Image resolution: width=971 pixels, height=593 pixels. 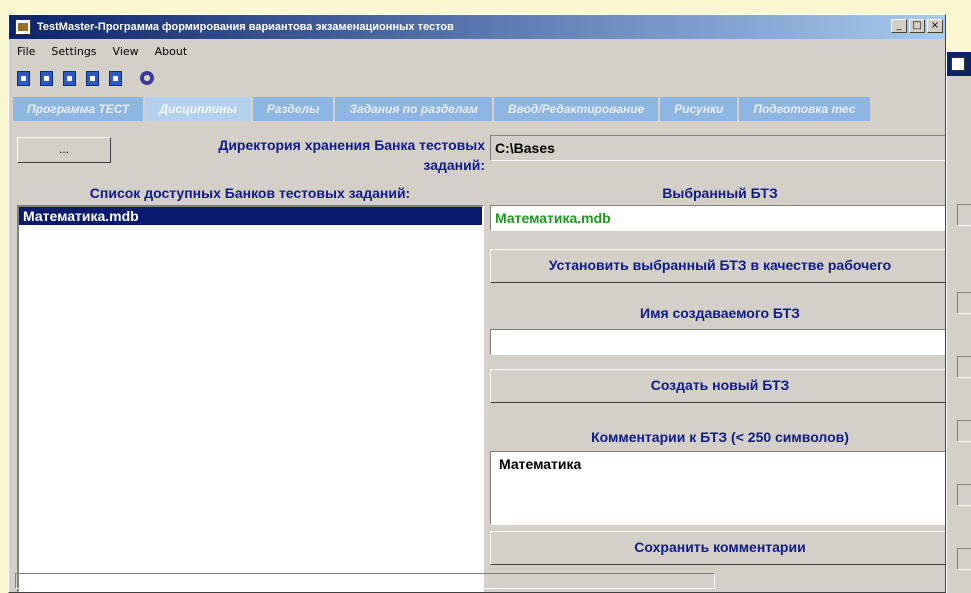 I want to click on menu-bar: File Settings View About, so click(x=98, y=51).